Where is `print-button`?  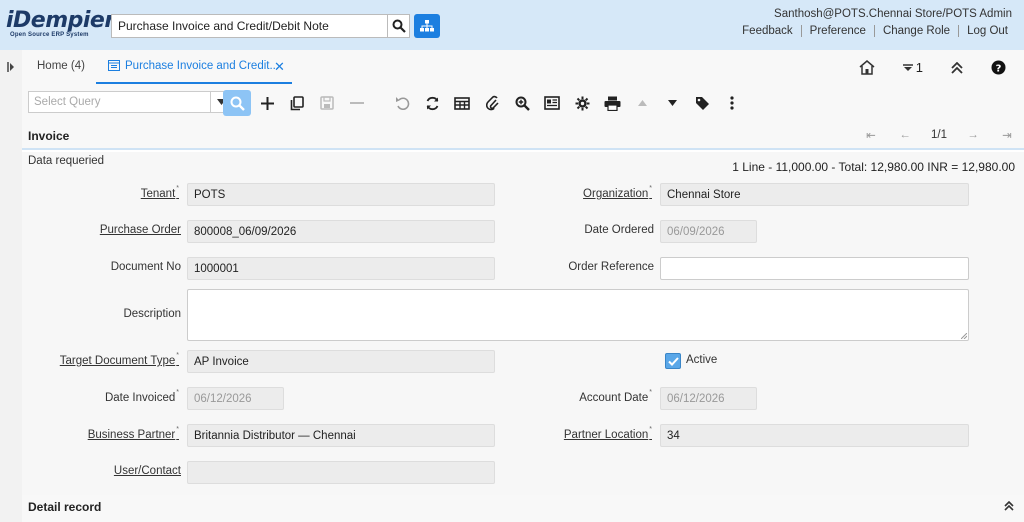
print-button is located at coordinates (612, 103).